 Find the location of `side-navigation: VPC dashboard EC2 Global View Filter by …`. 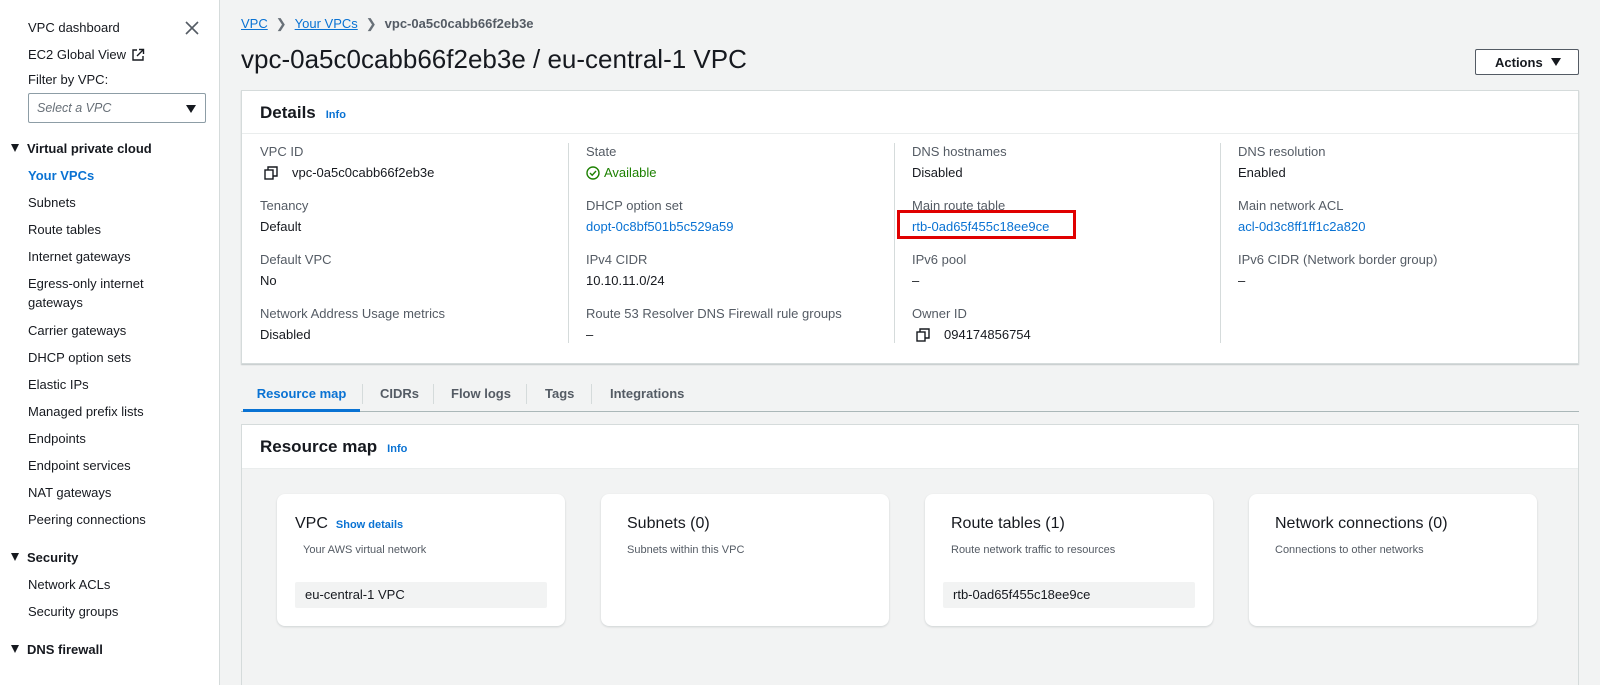

side-navigation: VPC dashboard EC2 Global View Filter by … is located at coordinates (110, 342).